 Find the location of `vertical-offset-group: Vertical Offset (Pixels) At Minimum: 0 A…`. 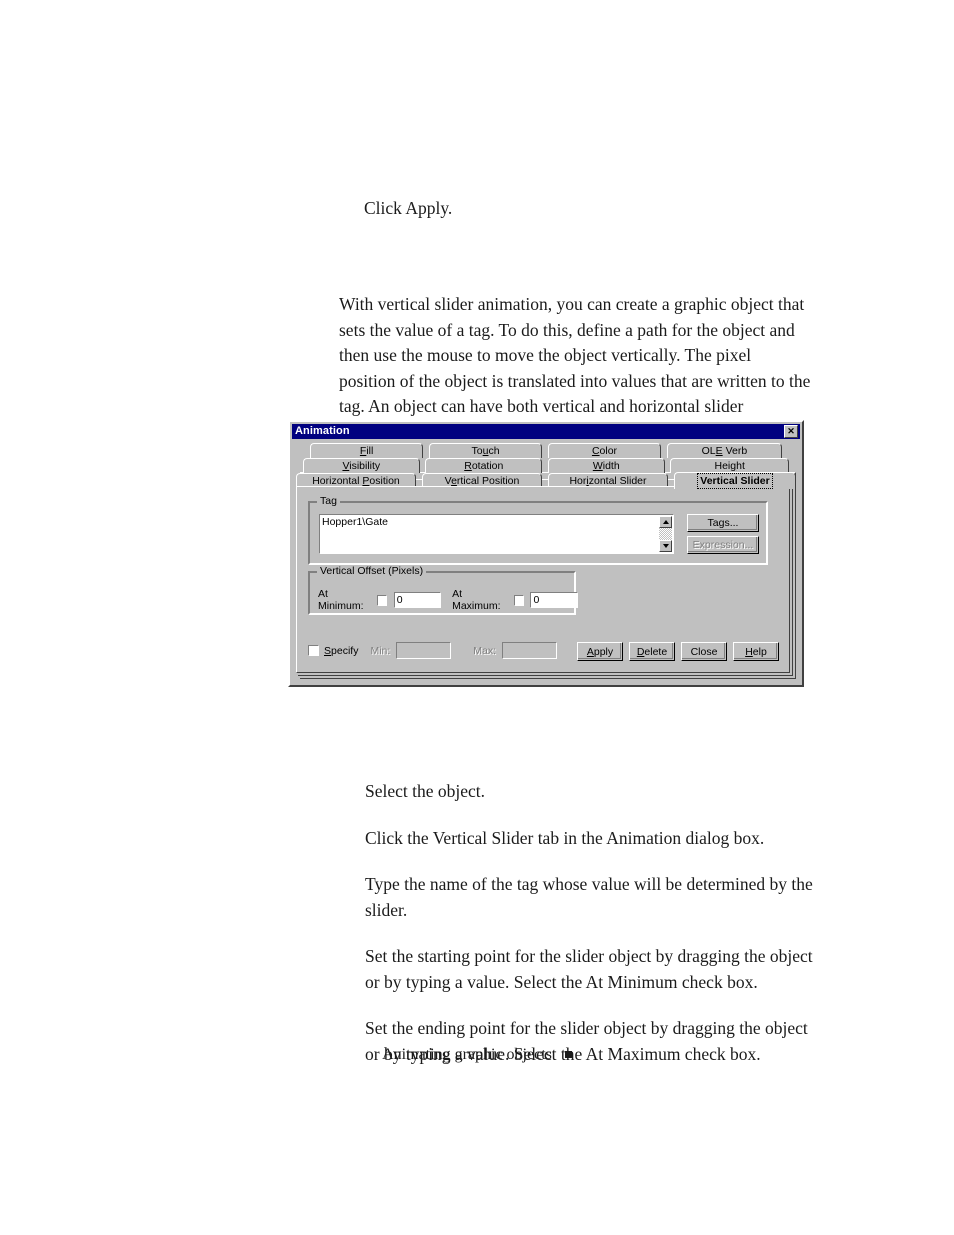

vertical-offset-group: Vertical Offset (Pixels) At Minimum: 0 A… is located at coordinates (443, 590).